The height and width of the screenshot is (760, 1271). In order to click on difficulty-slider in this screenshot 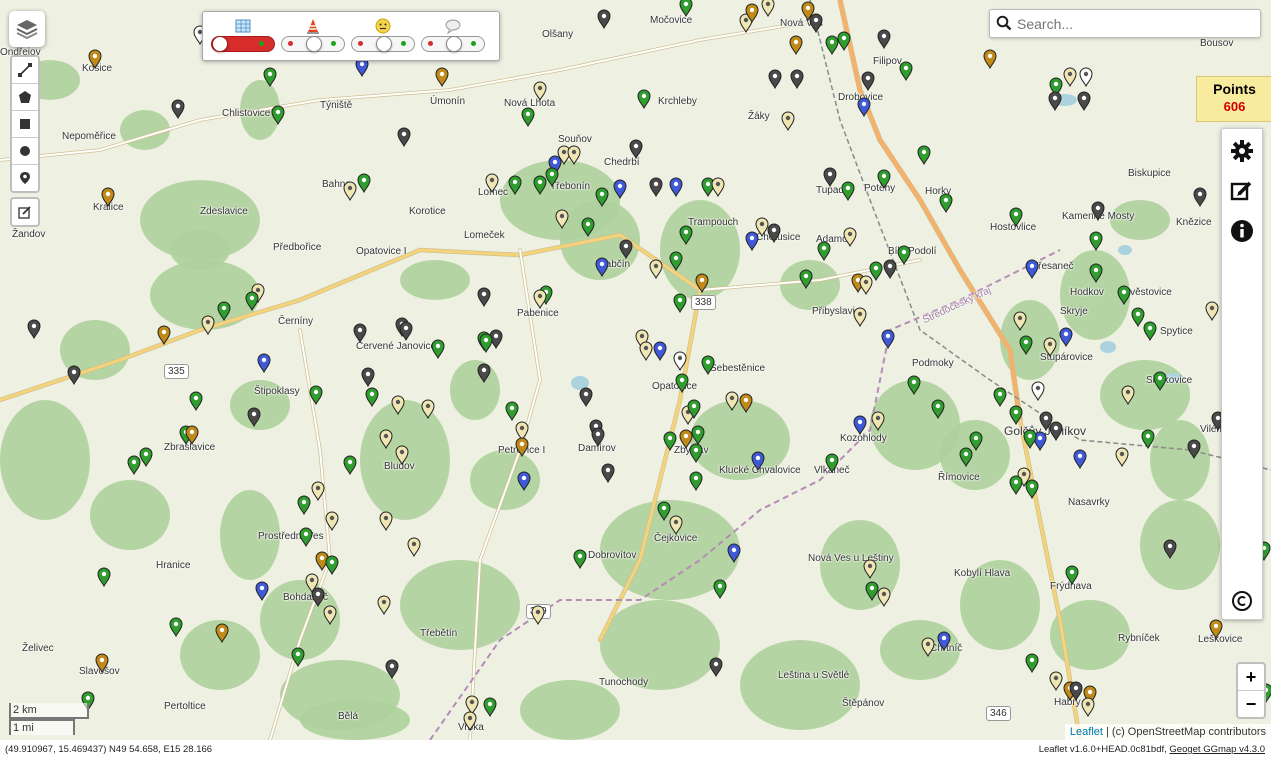, I will do `click(383, 44)`.